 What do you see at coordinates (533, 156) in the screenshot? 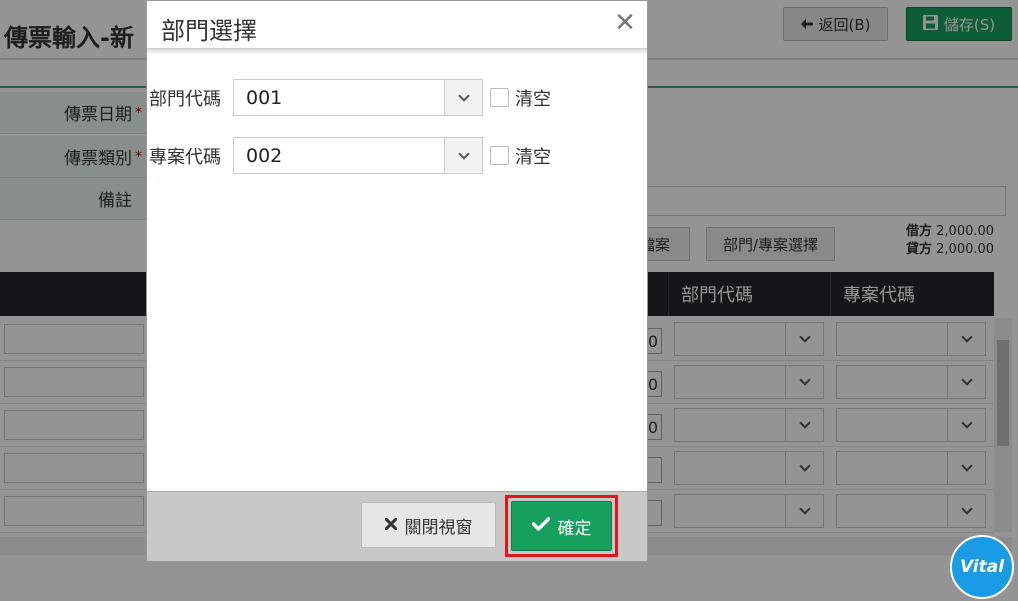
I see `project-clear-label: 清空` at bounding box center [533, 156].